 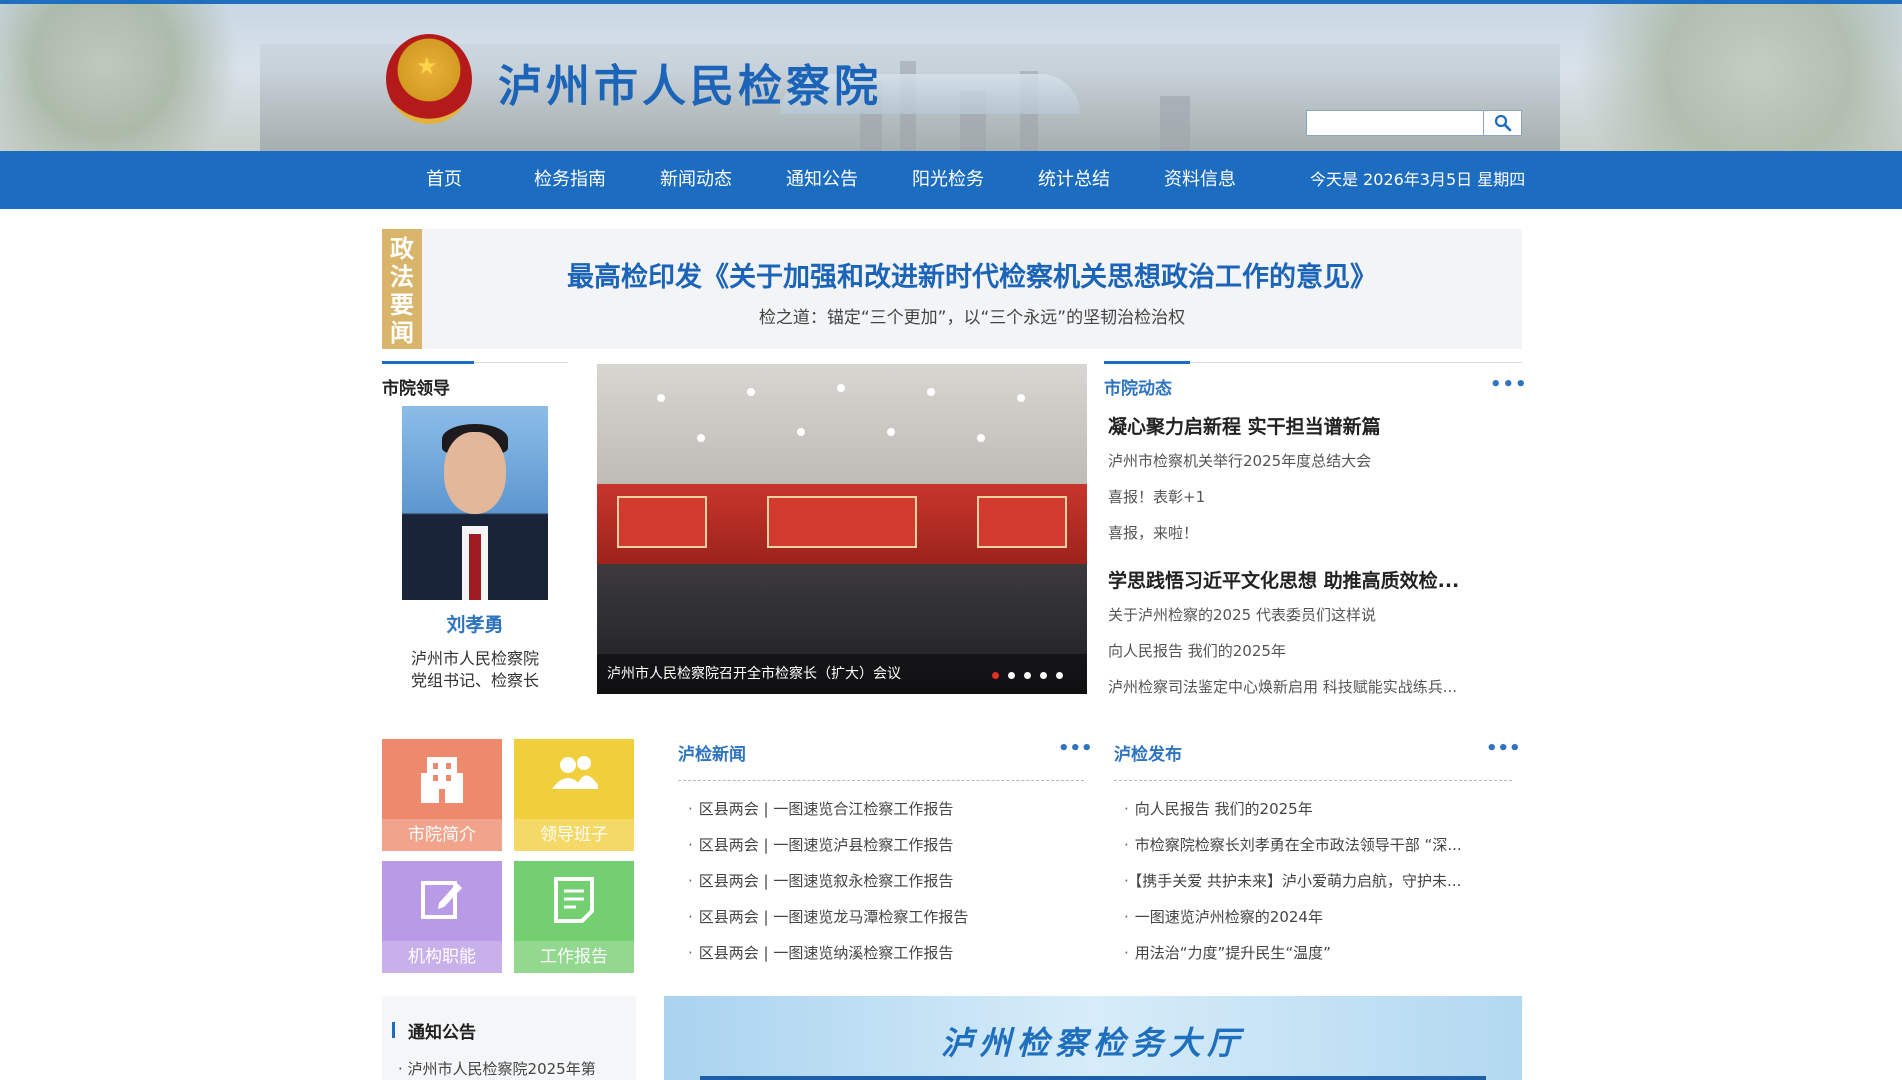 I want to click on leader-photo, so click(x=475, y=503).